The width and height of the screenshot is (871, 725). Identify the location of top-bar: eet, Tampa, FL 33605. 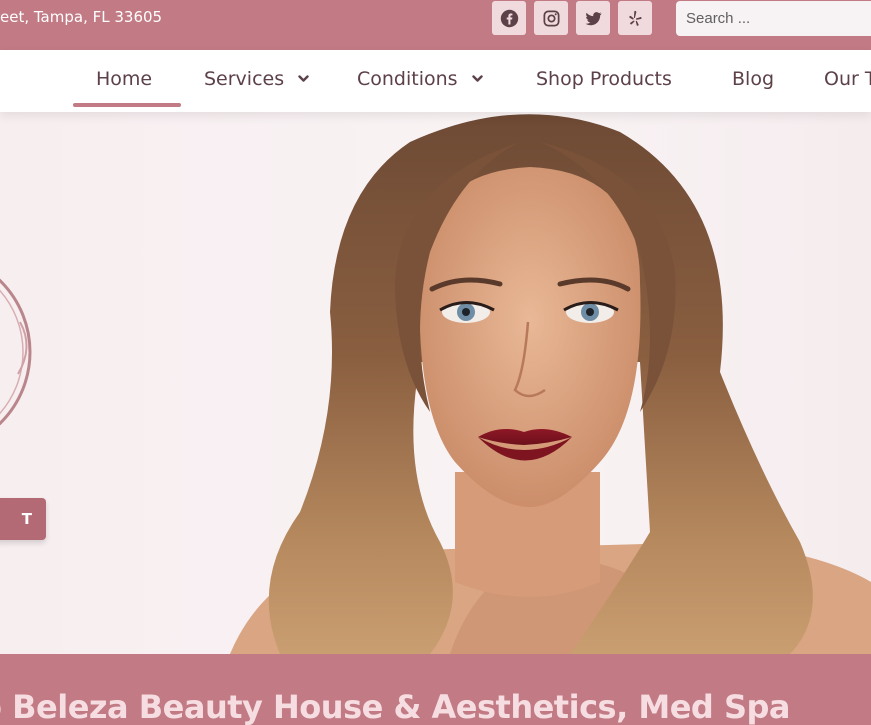
(435, 25).